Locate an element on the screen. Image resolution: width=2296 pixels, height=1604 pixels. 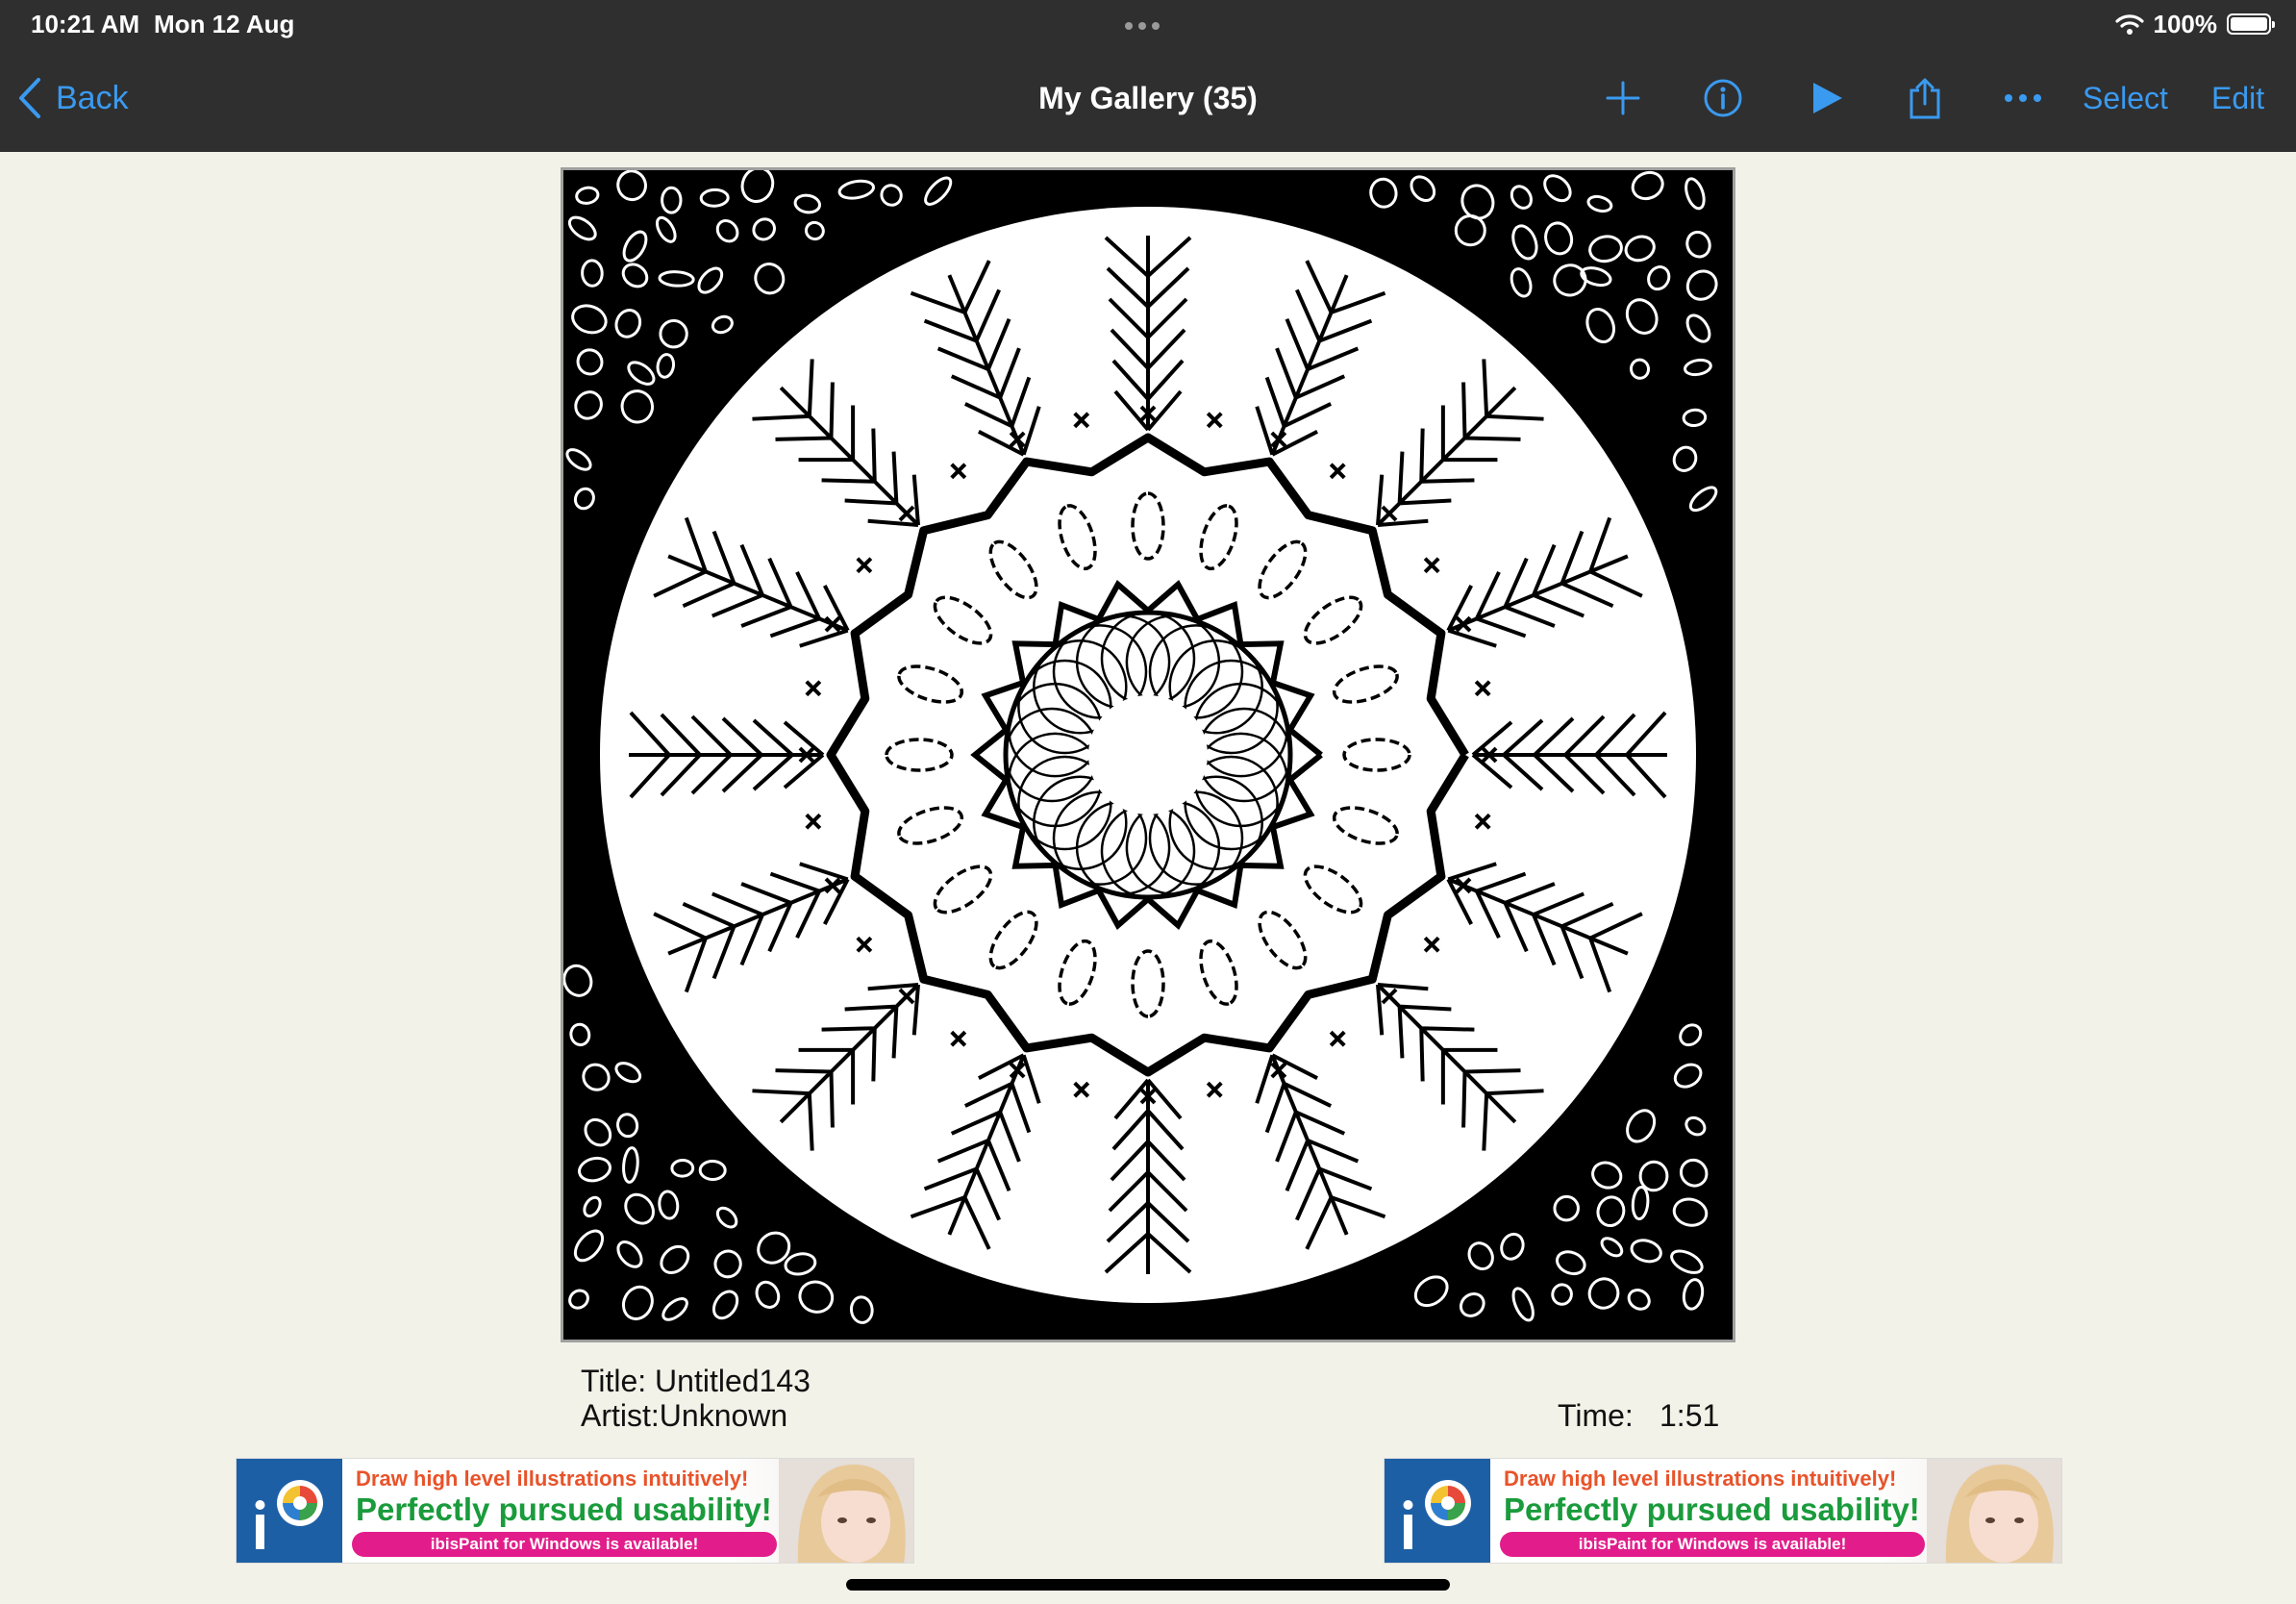
info-button is located at coordinates (1723, 98).